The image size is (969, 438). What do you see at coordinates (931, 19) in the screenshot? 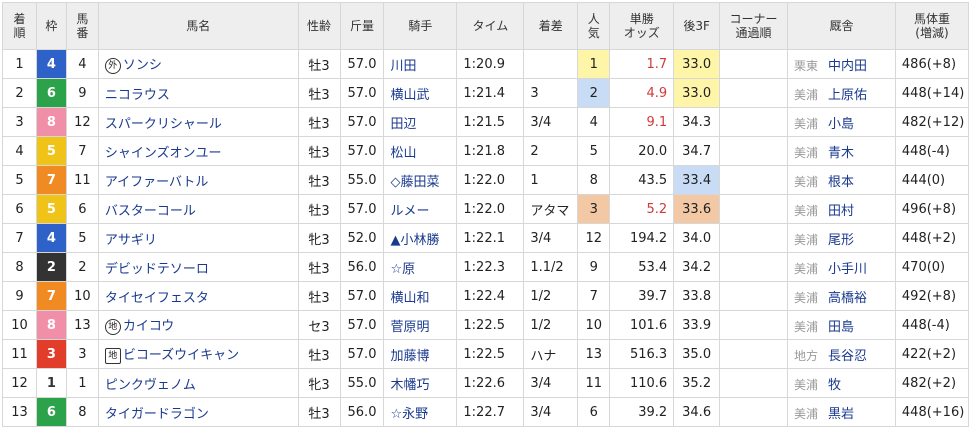
I see `header-text: 馬体重` at bounding box center [931, 19].